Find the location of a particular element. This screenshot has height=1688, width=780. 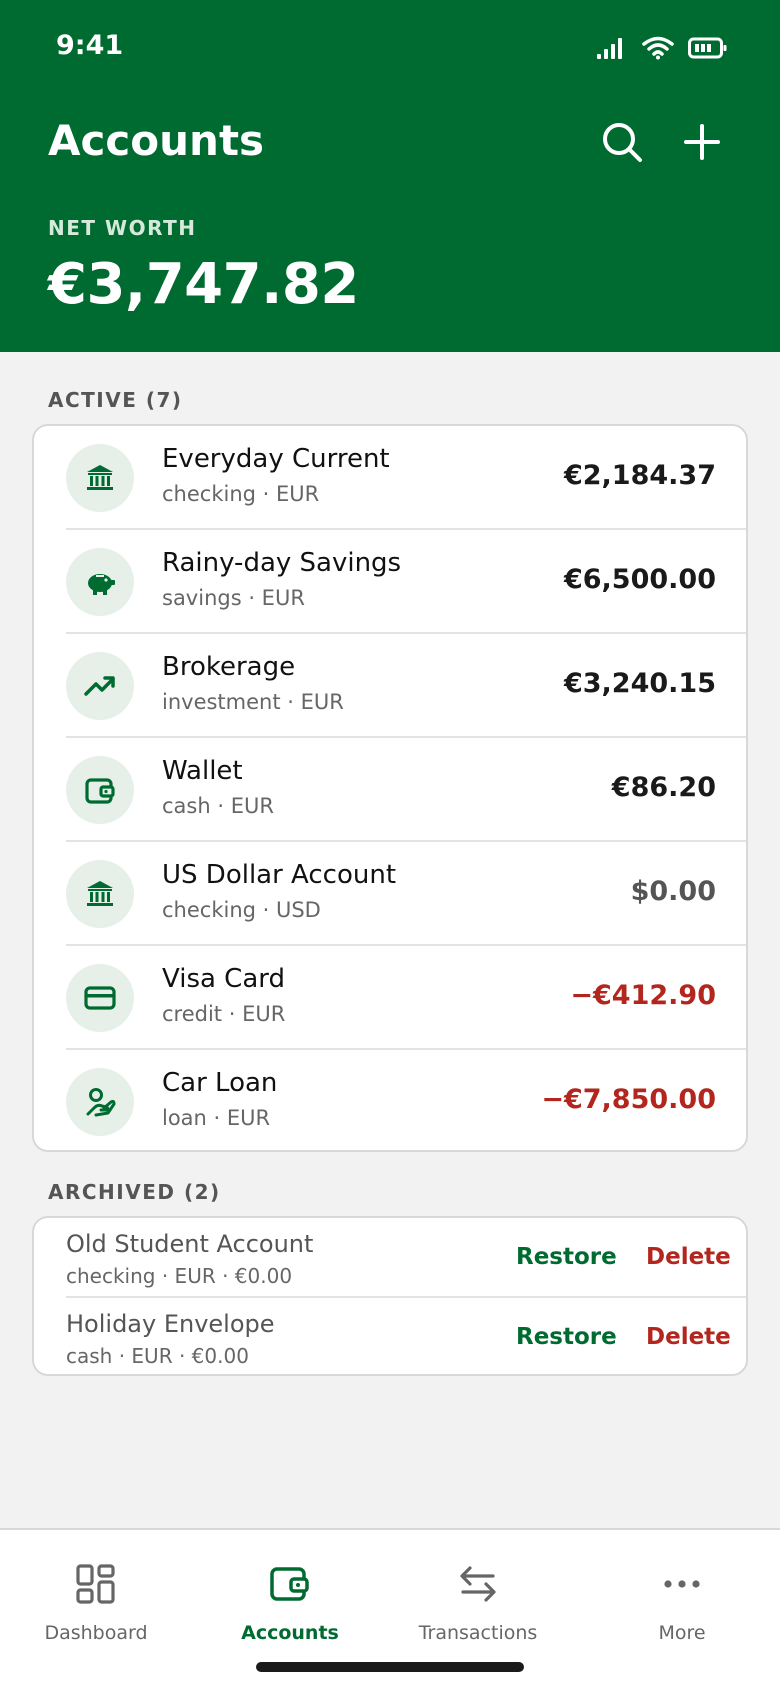

add-account-button is located at coordinates (702, 142).